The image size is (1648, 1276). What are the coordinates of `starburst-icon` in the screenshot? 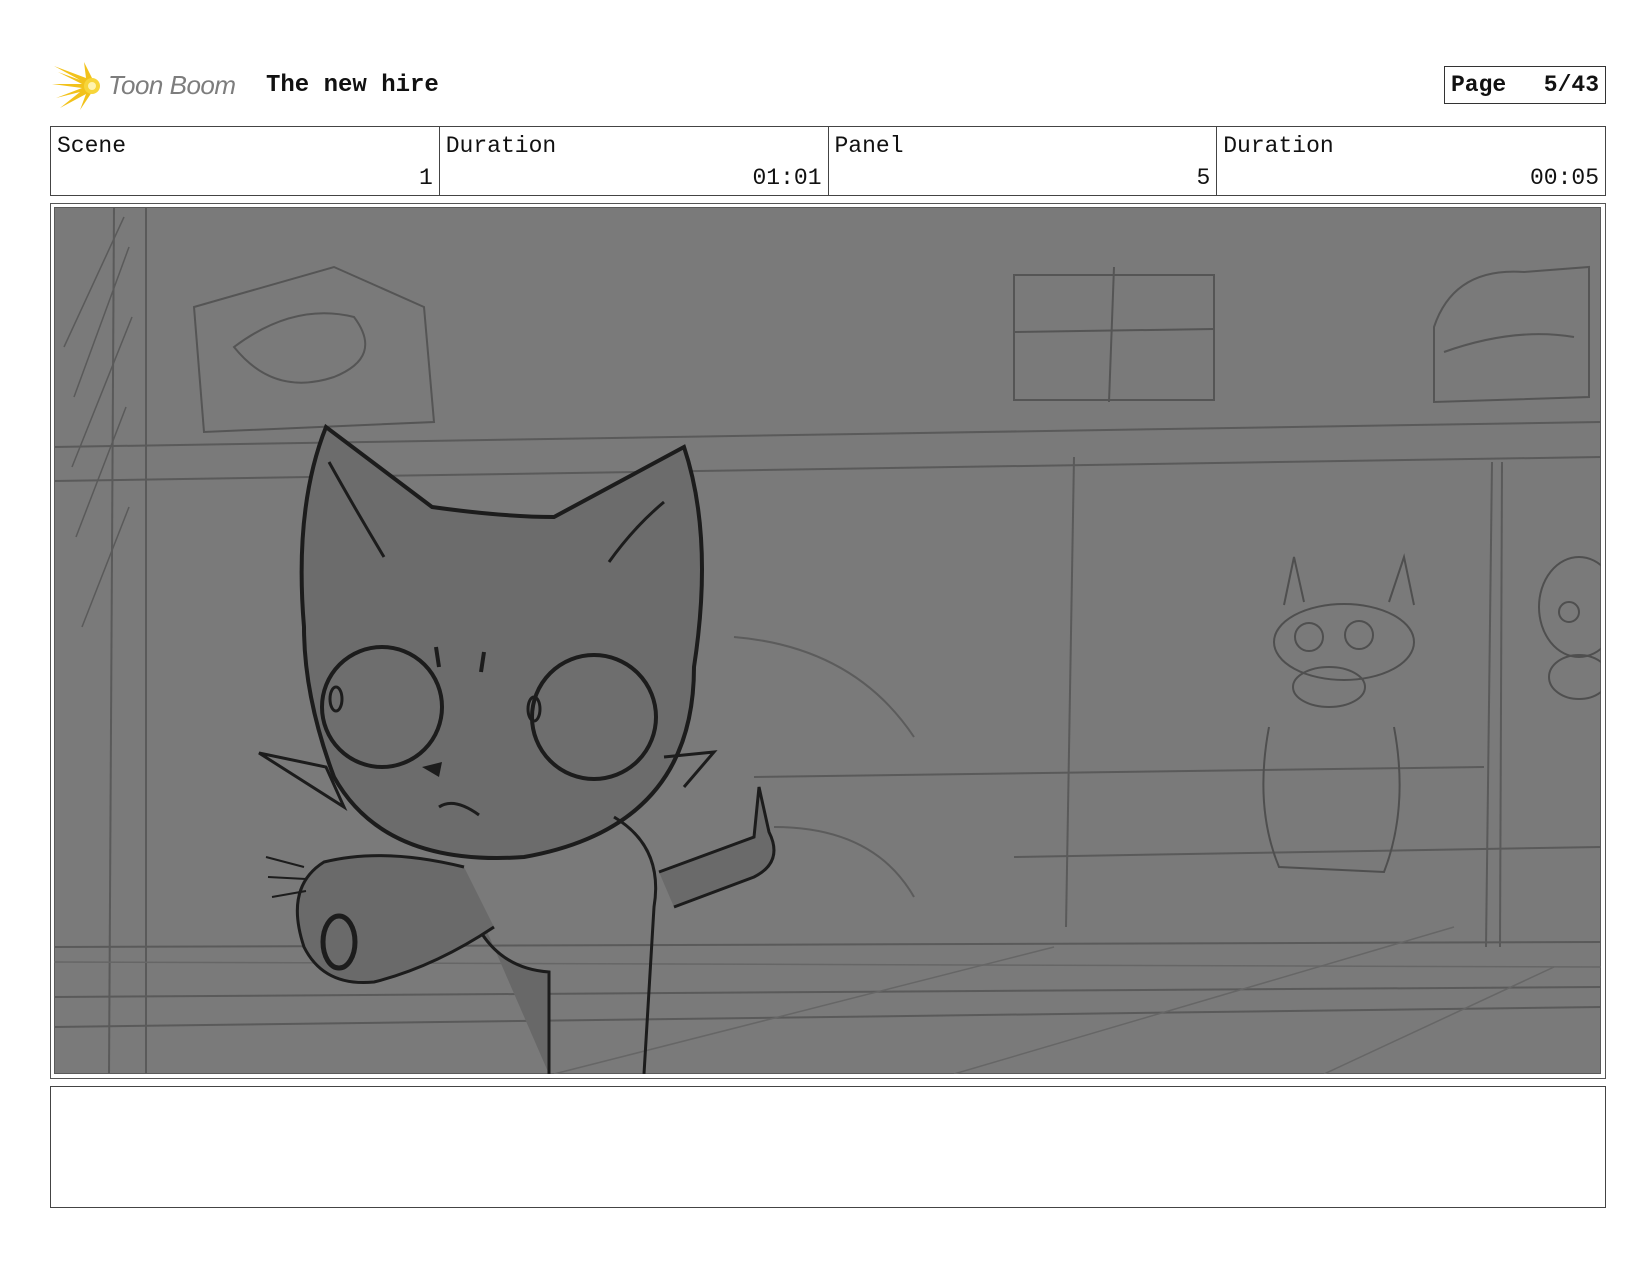 It's located at (76, 86).